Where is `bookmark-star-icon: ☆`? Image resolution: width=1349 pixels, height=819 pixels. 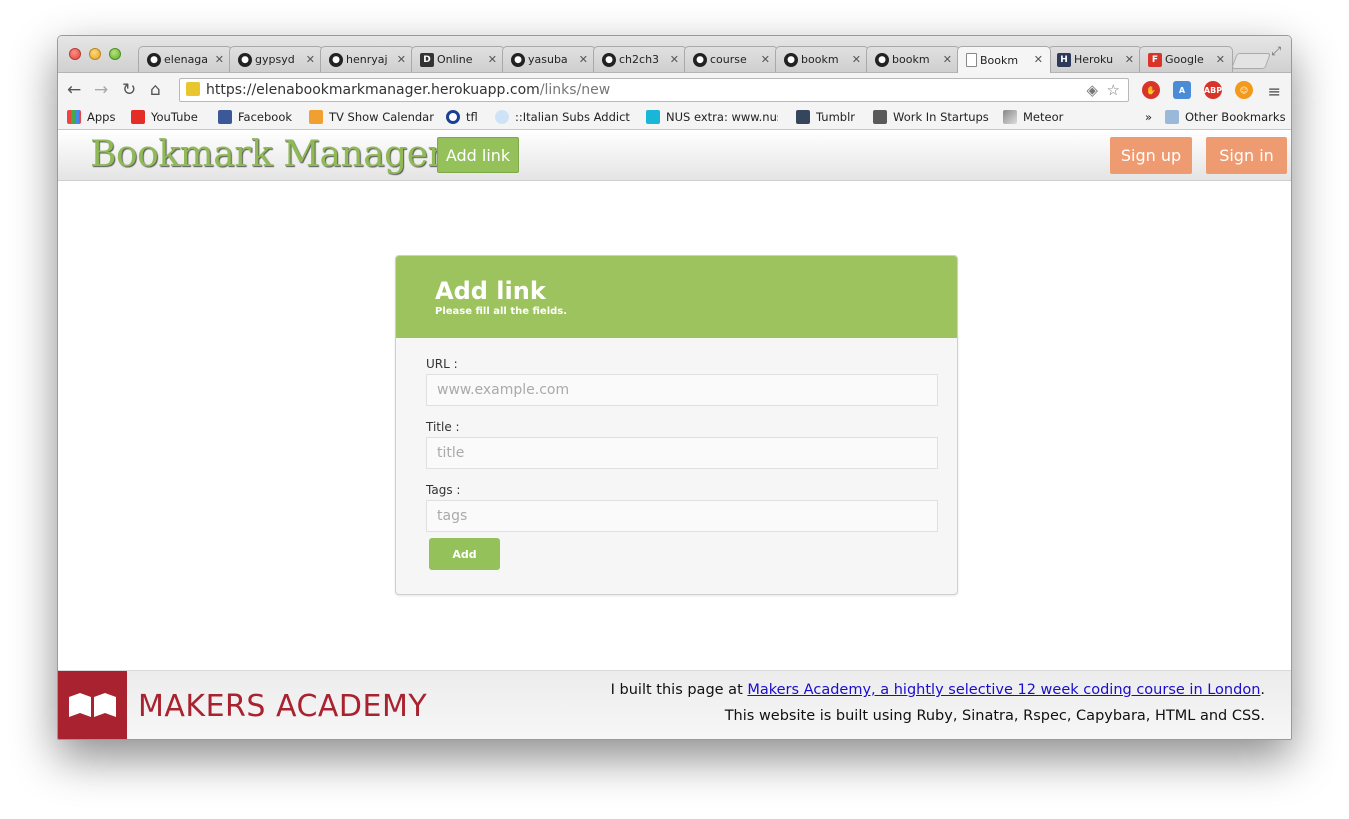 bookmark-star-icon: ☆ is located at coordinates (1113, 90).